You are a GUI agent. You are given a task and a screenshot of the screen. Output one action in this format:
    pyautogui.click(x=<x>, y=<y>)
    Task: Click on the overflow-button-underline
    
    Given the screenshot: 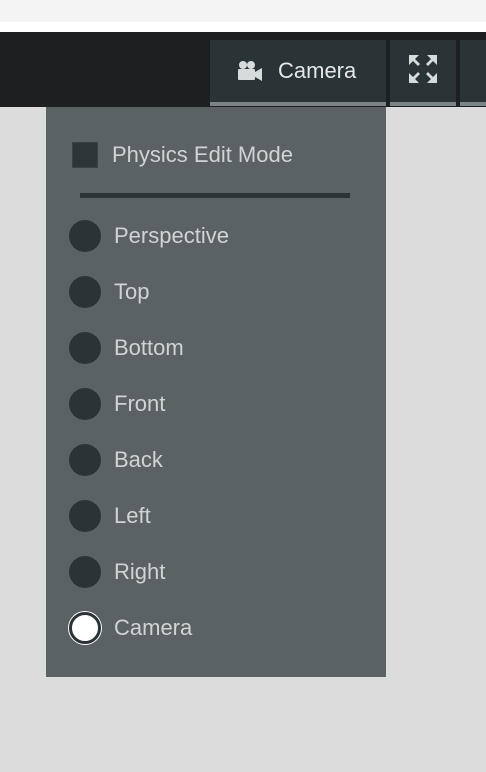 What is the action you would take?
    pyautogui.click(x=473, y=104)
    